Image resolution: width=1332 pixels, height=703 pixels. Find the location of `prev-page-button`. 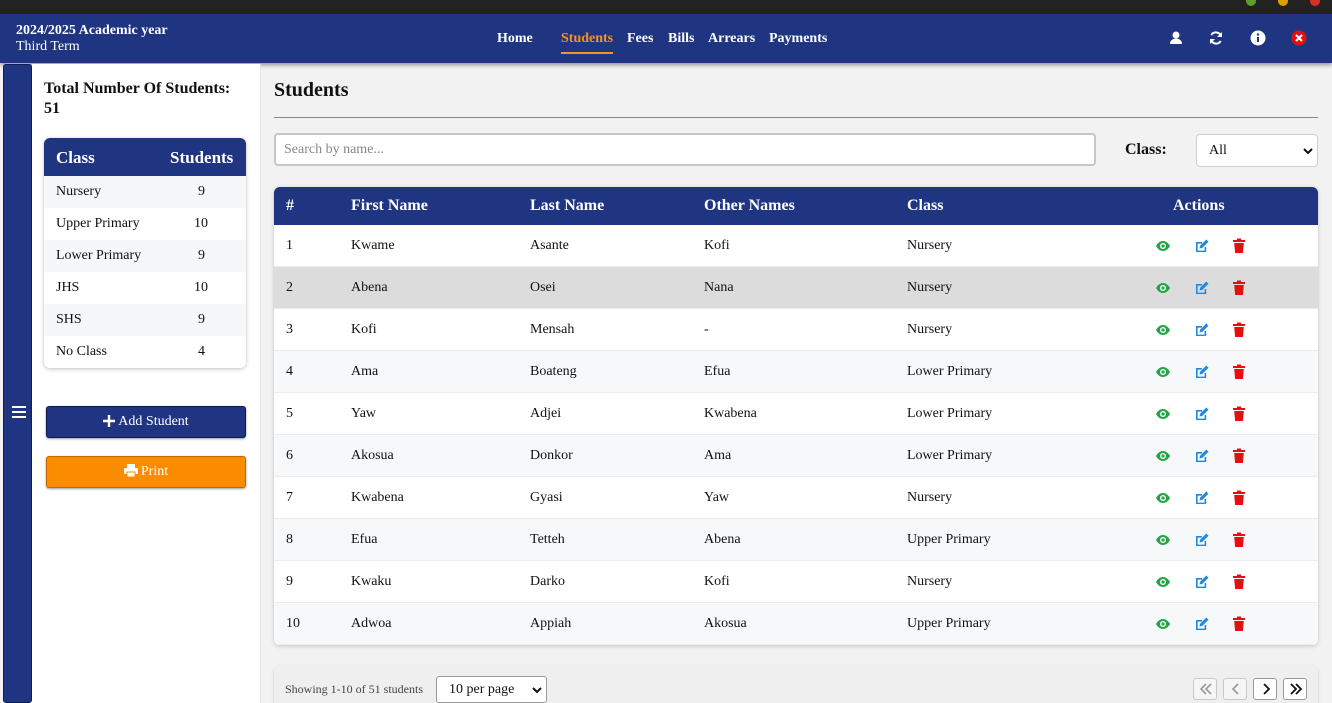

prev-page-button is located at coordinates (1235, 689).